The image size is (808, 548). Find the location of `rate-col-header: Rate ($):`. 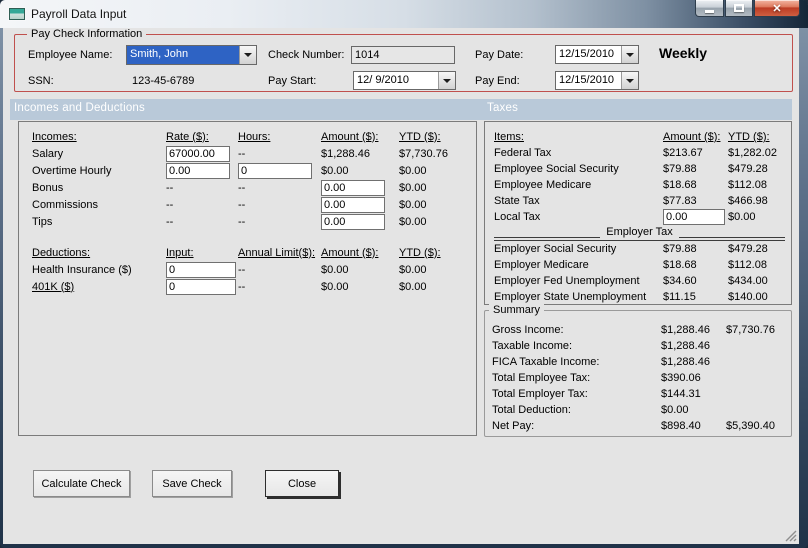

rate-col-header: Rate ($): is located at coordinates (187, 136).